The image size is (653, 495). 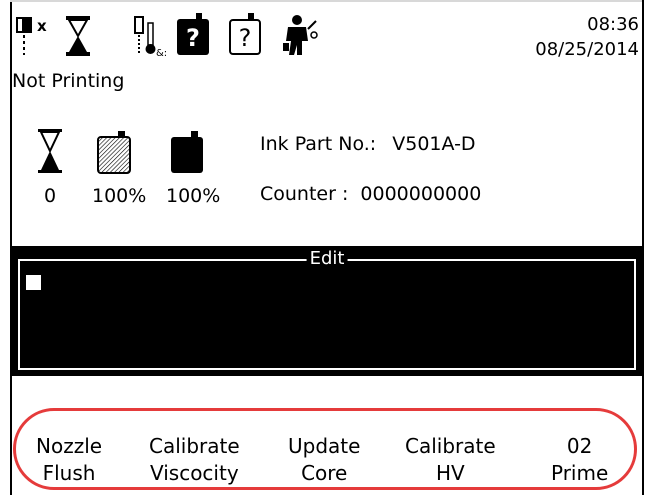 What do you see at coordinates (613, 24) in the screenshot?
I see `clock-time: 08:36` at bounding box center [613, 24].